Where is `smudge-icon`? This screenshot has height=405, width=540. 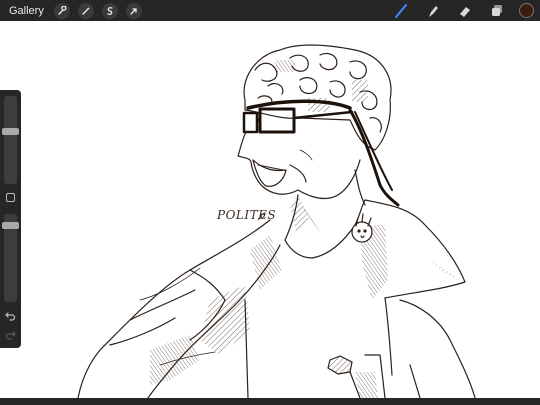
smudge-icon is located at coordinates (433, 11).